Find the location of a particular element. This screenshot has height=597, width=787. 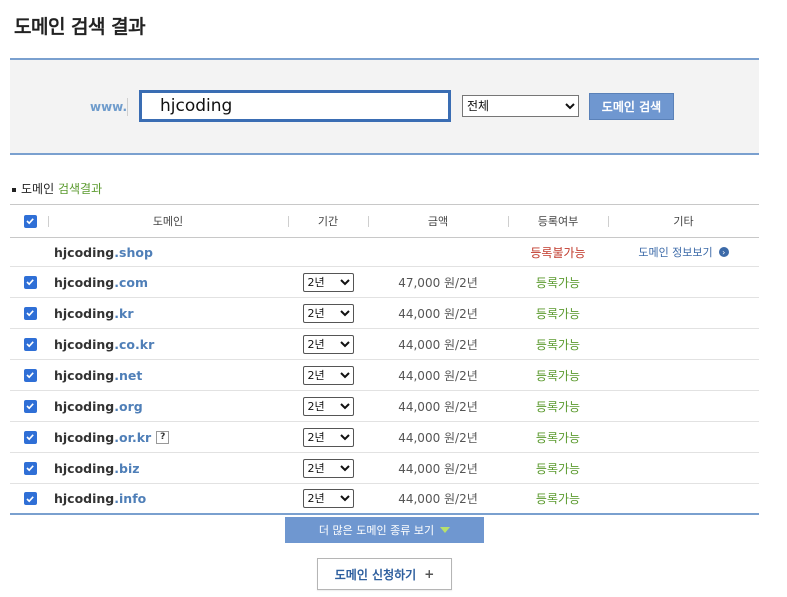

domain-tld: .com is located at coordinates (131, 282).